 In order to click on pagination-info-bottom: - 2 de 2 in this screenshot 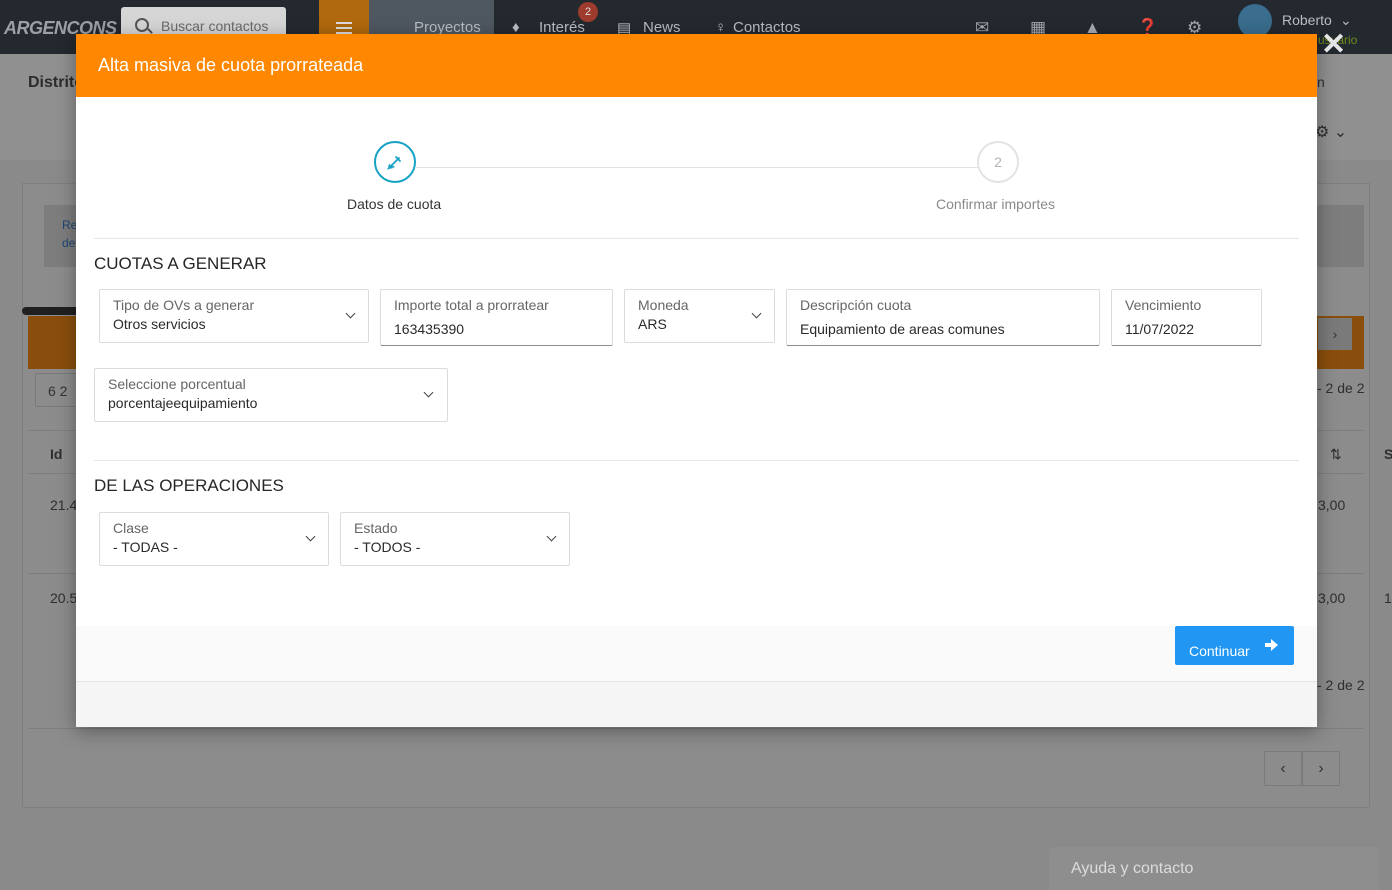, I will do `click(1341, 685)`.